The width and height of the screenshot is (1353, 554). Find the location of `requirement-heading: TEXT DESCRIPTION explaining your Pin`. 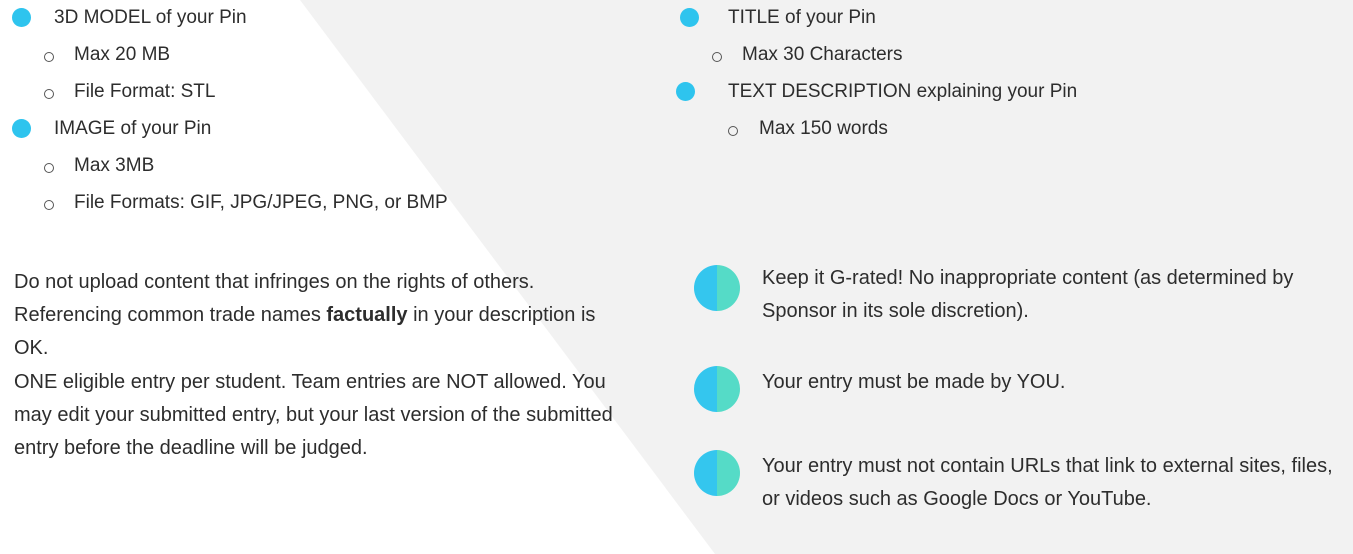

requirement-heading: TEXT DESCRIPTION explaining your Pin is located at coordinates (877, 92).